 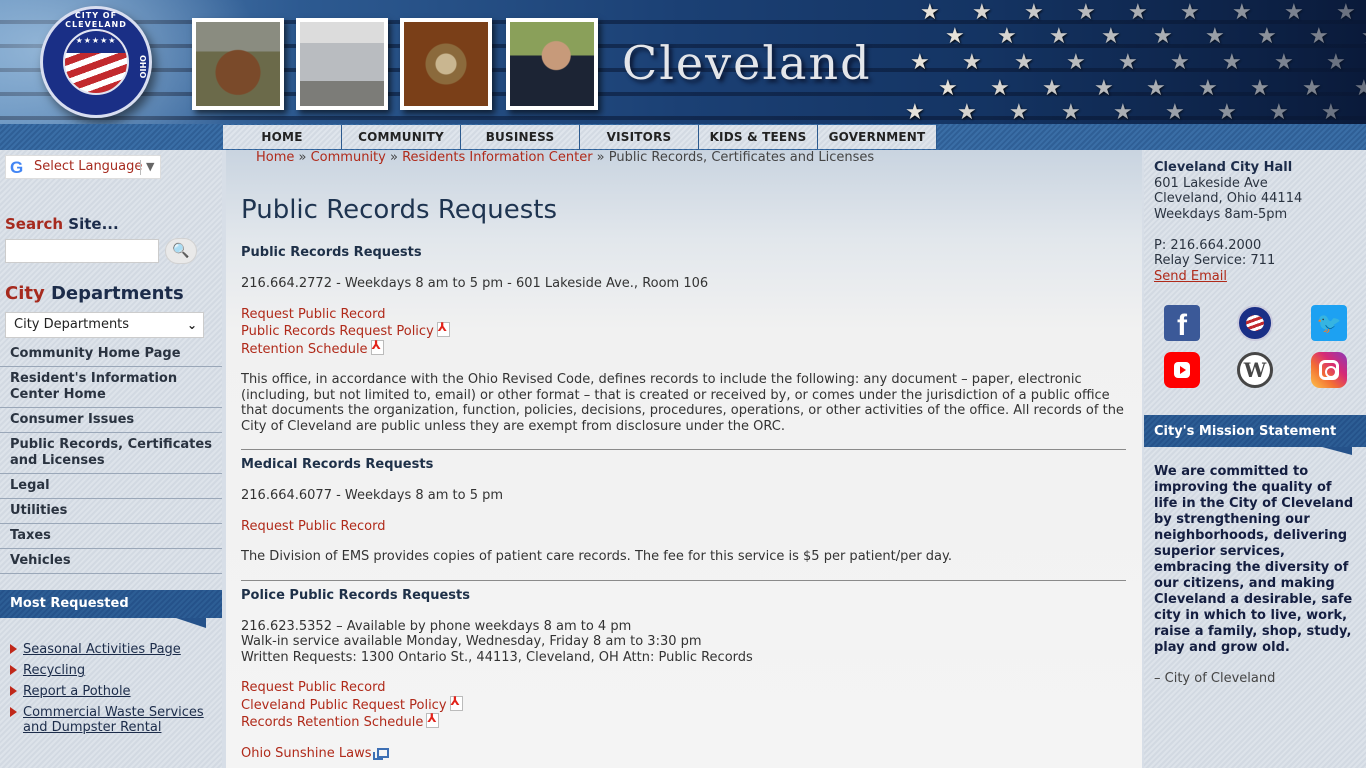 What do you see at coordinates (1221, 214) in the screenshot?
I see `address-line: Weekdays 8am-5pm` at bounding box center [1221, 214].